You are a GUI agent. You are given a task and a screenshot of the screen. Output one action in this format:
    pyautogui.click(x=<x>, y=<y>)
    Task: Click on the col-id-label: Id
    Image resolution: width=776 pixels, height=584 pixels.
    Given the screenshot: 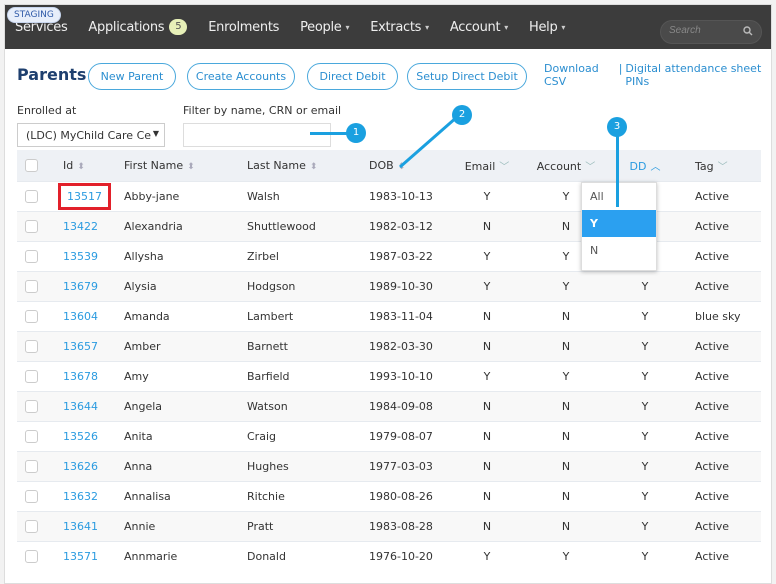 What is the action you would take?
    pyautogui.click(x=68, y=165)
    